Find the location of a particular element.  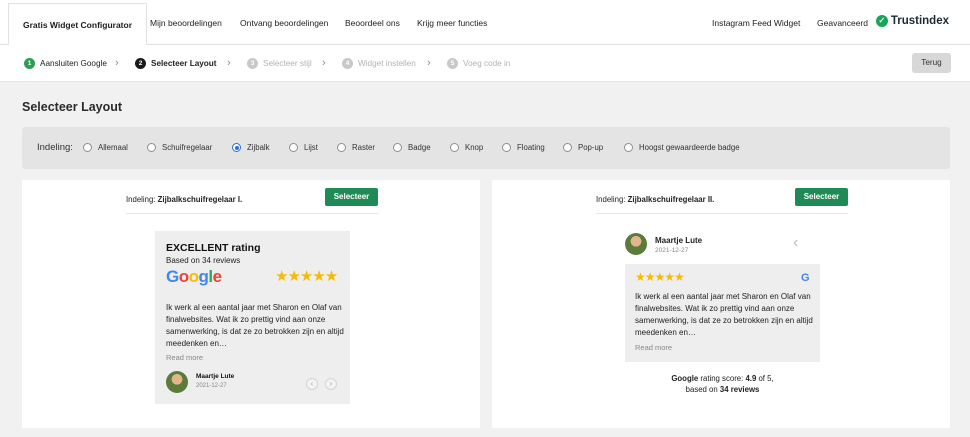

option-label: Floating is located at coordinates (531, 147).